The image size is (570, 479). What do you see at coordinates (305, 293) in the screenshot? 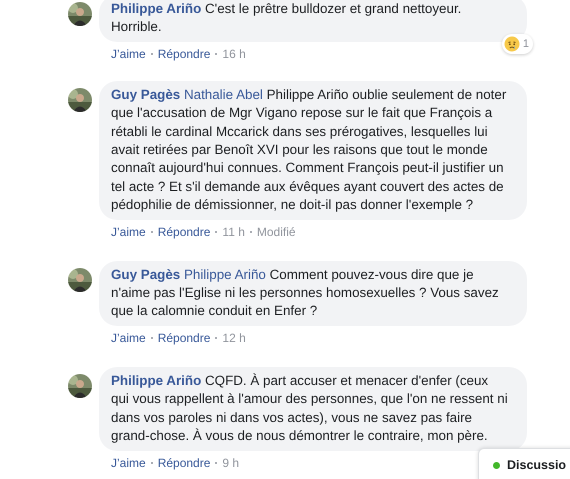
I see `comment-text: Guy Pagès Philippe Ariño Comment pouvez-vous dire que je n'aime pas l'Eglise ni les personnes homosexuelles ? Vous savez que la calomnie conduit en Enfer ?` at bounding box center [305, 293].